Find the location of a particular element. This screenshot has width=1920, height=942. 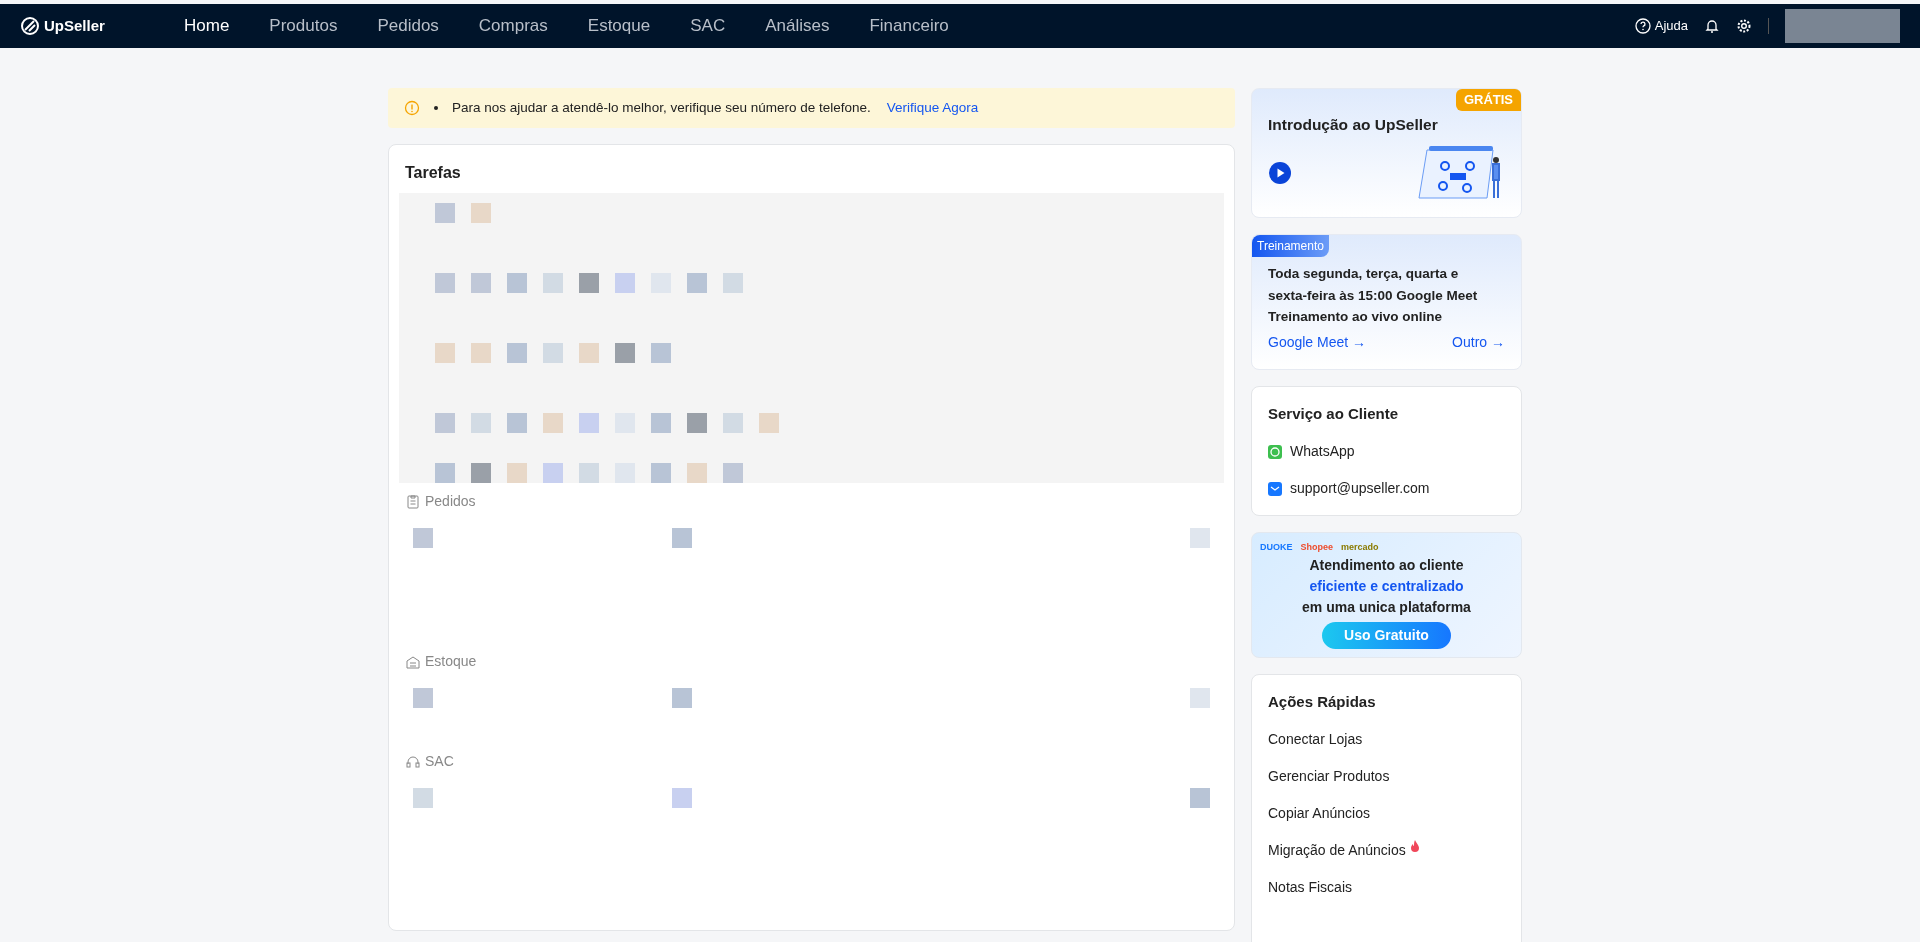

clipboard-icon is located at coordinates (413, 501).